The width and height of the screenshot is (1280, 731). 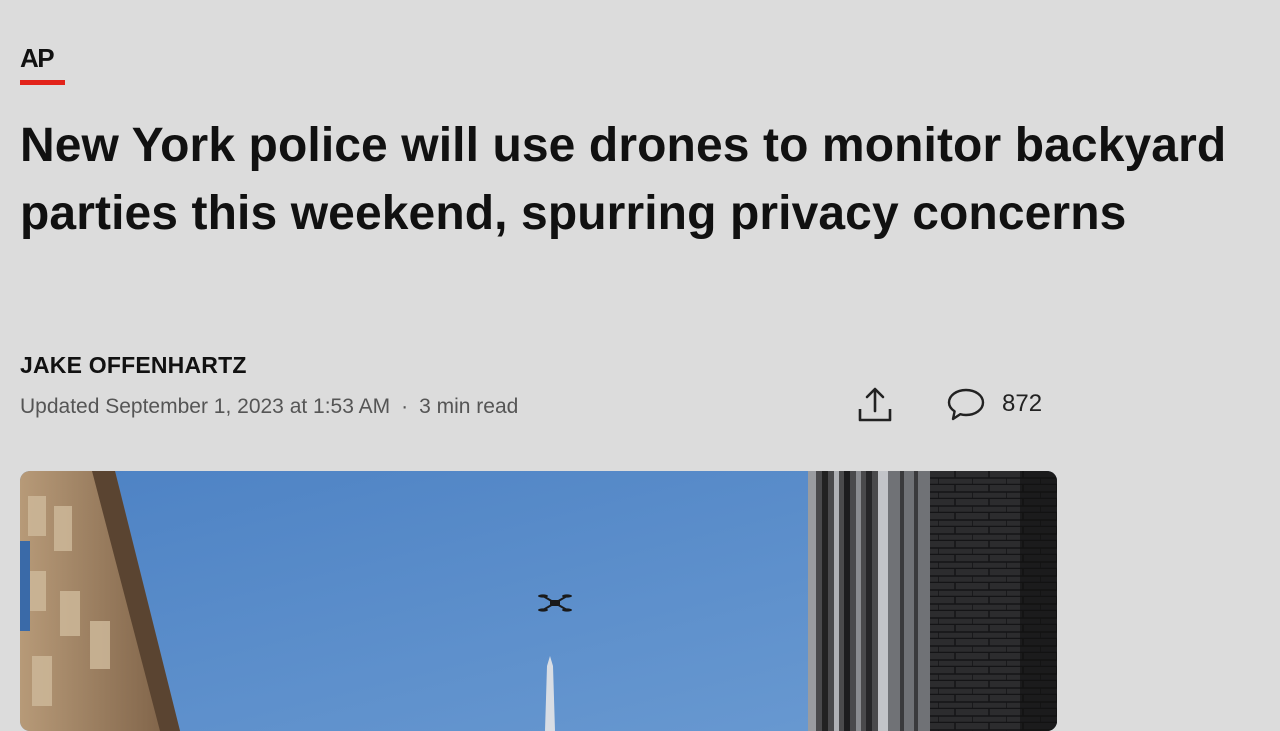 What do you see at coordinates (1022, 403) in the screenshot?
I see `comment-count: 872` at bounding box center [1022, 403].